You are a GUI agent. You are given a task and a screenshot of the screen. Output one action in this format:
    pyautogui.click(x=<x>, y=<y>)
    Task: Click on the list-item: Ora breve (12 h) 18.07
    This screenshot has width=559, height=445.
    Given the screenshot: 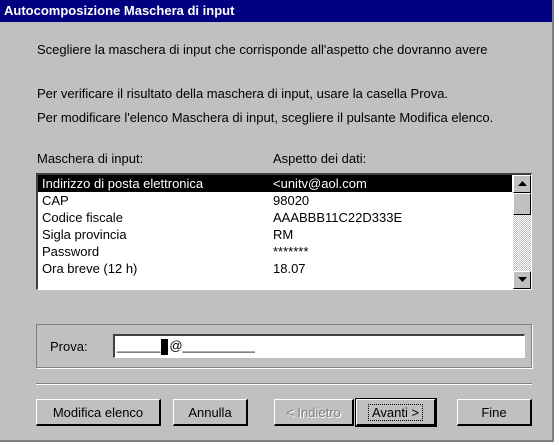 What is the action you would take?
    pyautogui.click(x=275, y=268)
    